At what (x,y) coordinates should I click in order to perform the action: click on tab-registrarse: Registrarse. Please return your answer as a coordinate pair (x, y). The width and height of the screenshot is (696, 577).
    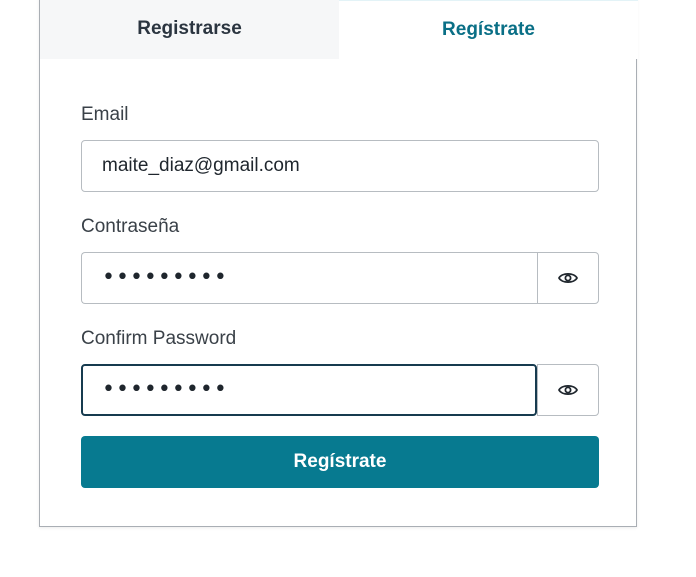
    Looking at the image, I should click on (189, 29).